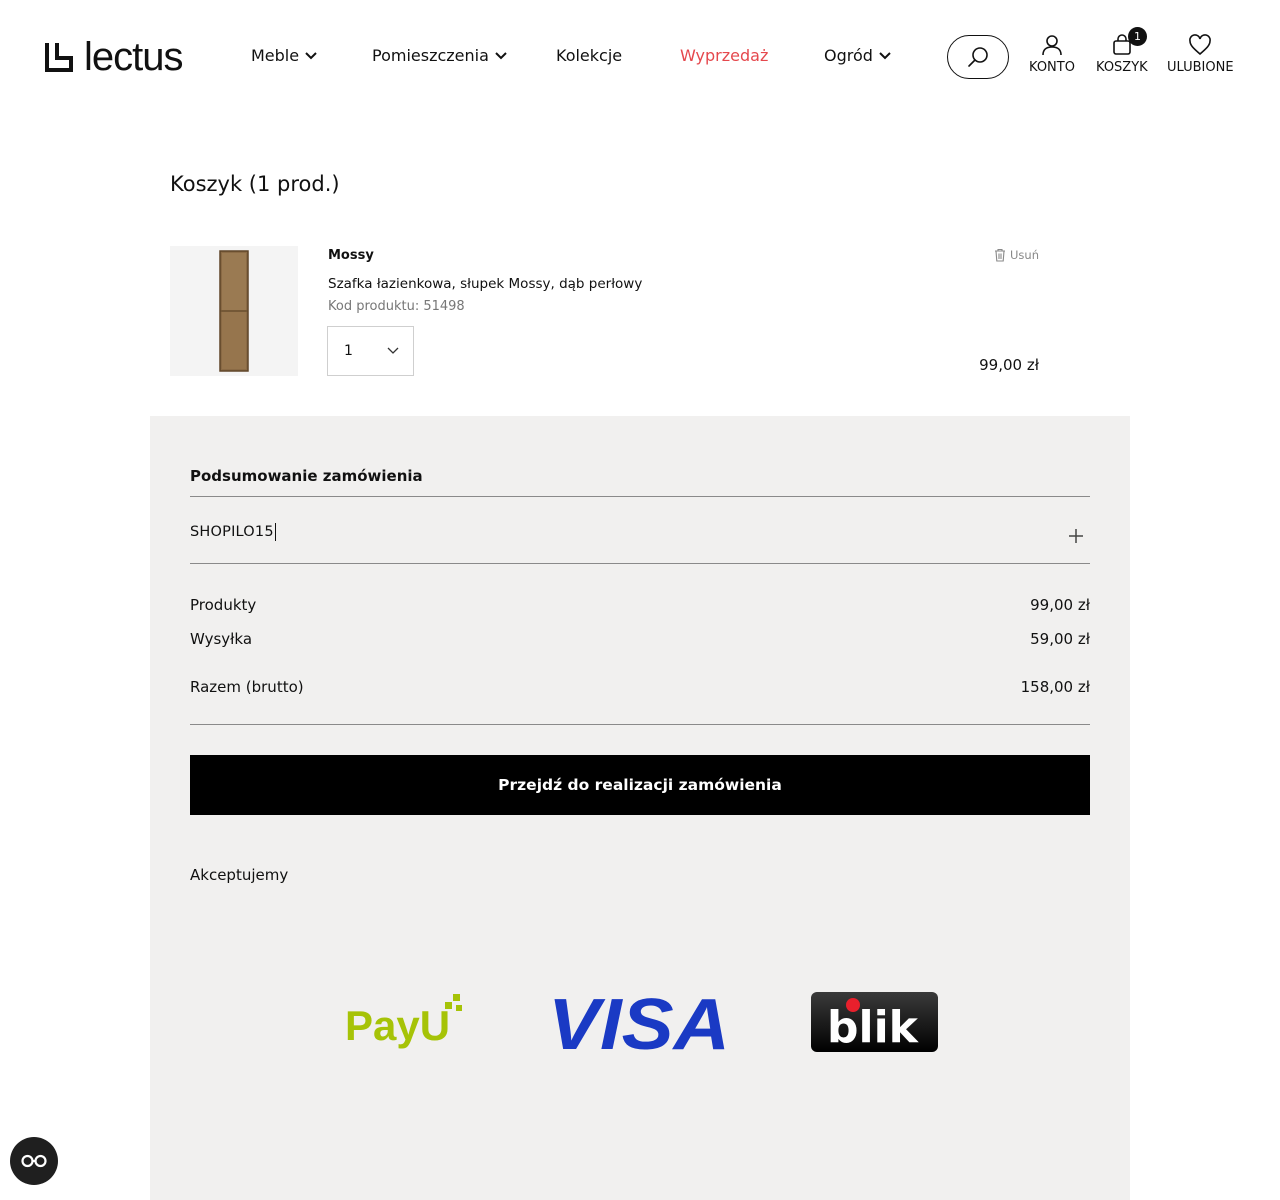 The height and width of the screenshot is (1200, 1280). I want to click on nav-item-kolekcje: Kolekcje, so click(589, 55).